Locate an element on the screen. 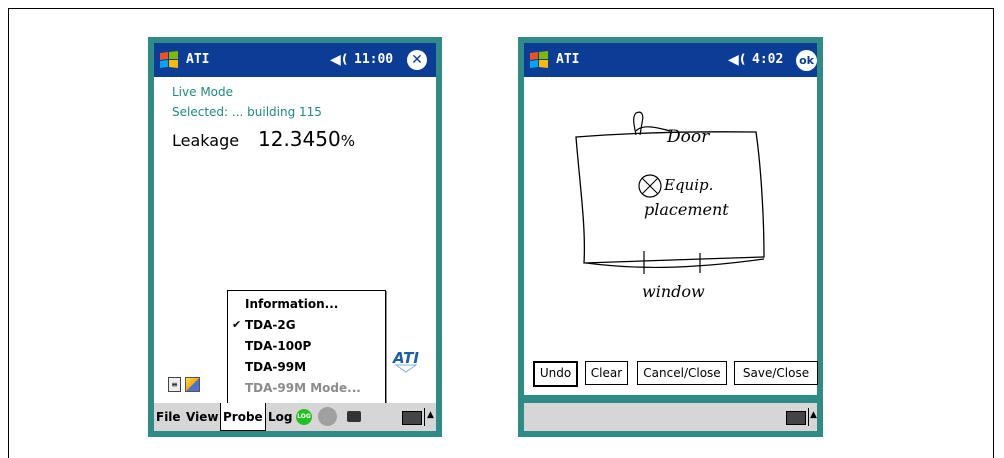 Image resolution: width=1004 pixels, height=458 pixels. leakage-number: 12.3450 is located at coordinates (299, 139).